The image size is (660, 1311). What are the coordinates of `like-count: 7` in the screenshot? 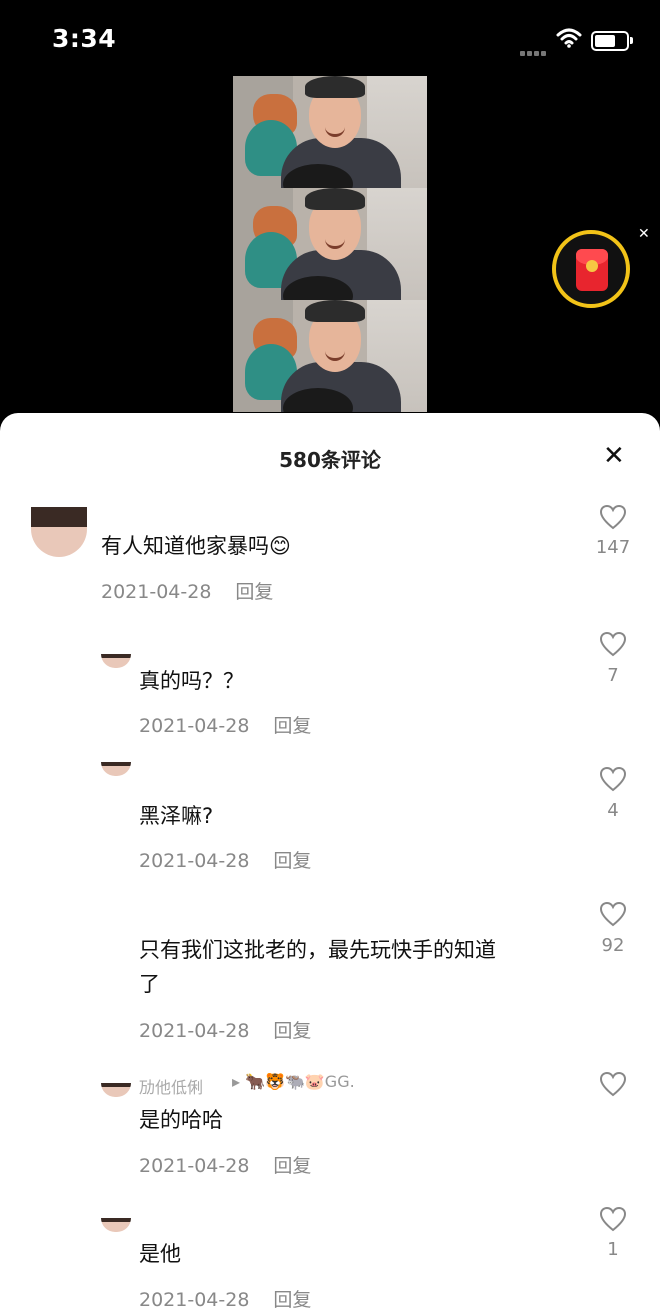 It's located at (613, 675).